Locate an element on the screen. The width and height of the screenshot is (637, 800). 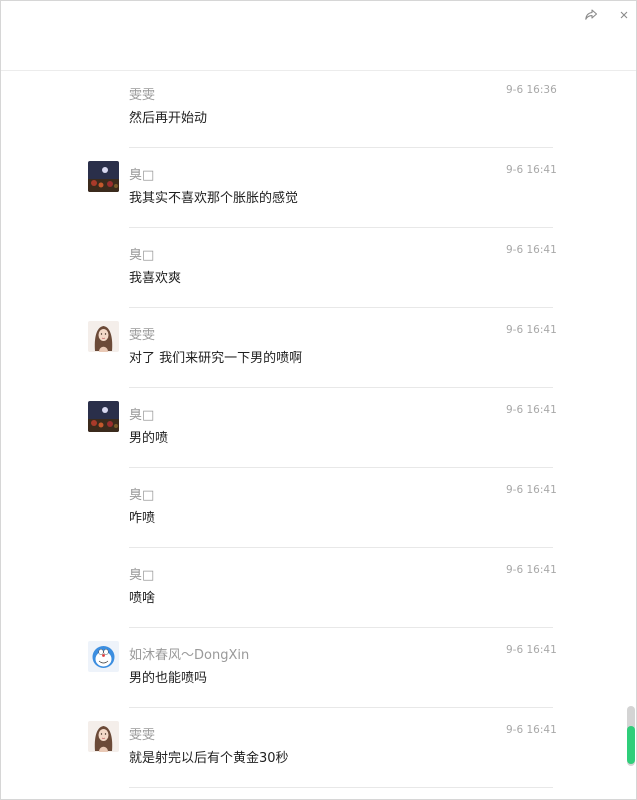
title-bar is located at coordinates (318, 36).